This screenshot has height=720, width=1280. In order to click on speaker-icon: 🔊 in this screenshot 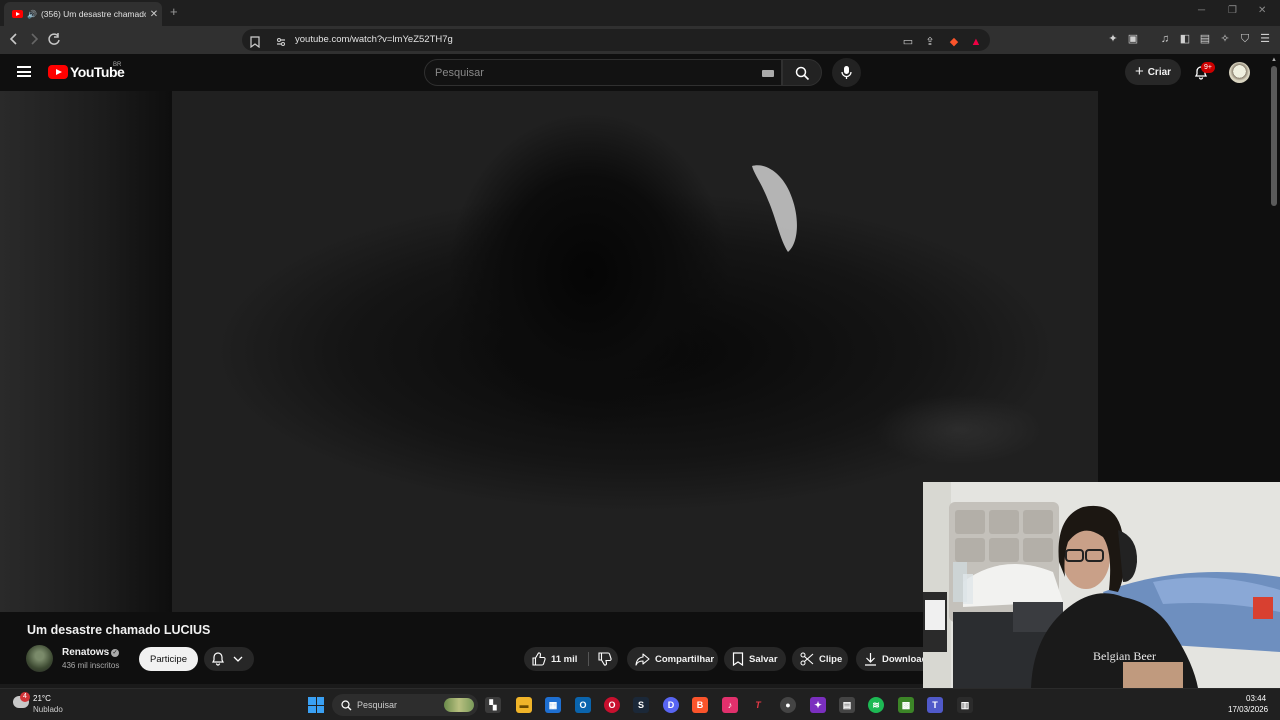, I will do `click(32, 14)`.